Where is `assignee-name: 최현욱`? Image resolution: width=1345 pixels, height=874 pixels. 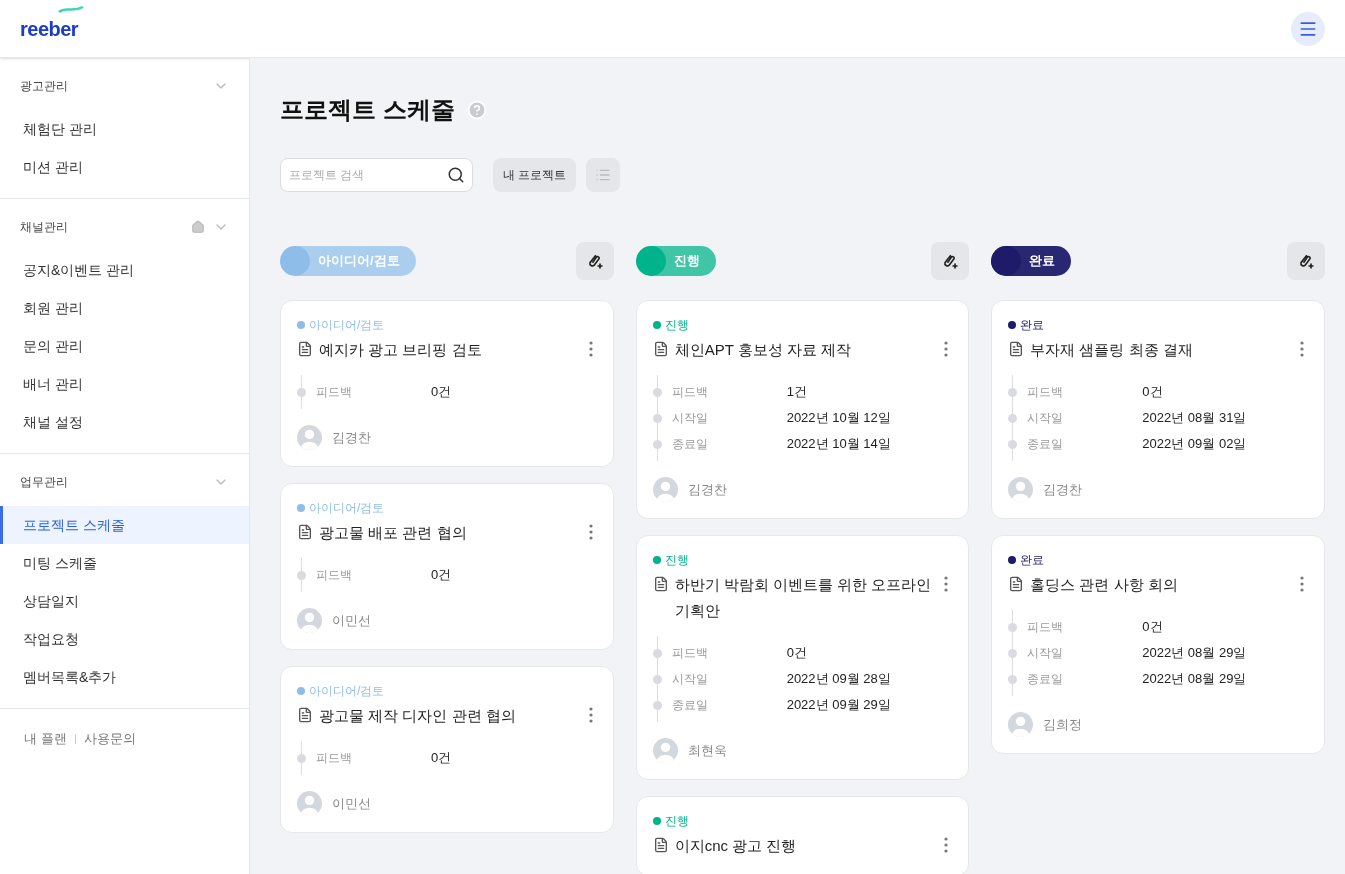 assignee-name: 최현욱 is located at coordinates (707, 750).